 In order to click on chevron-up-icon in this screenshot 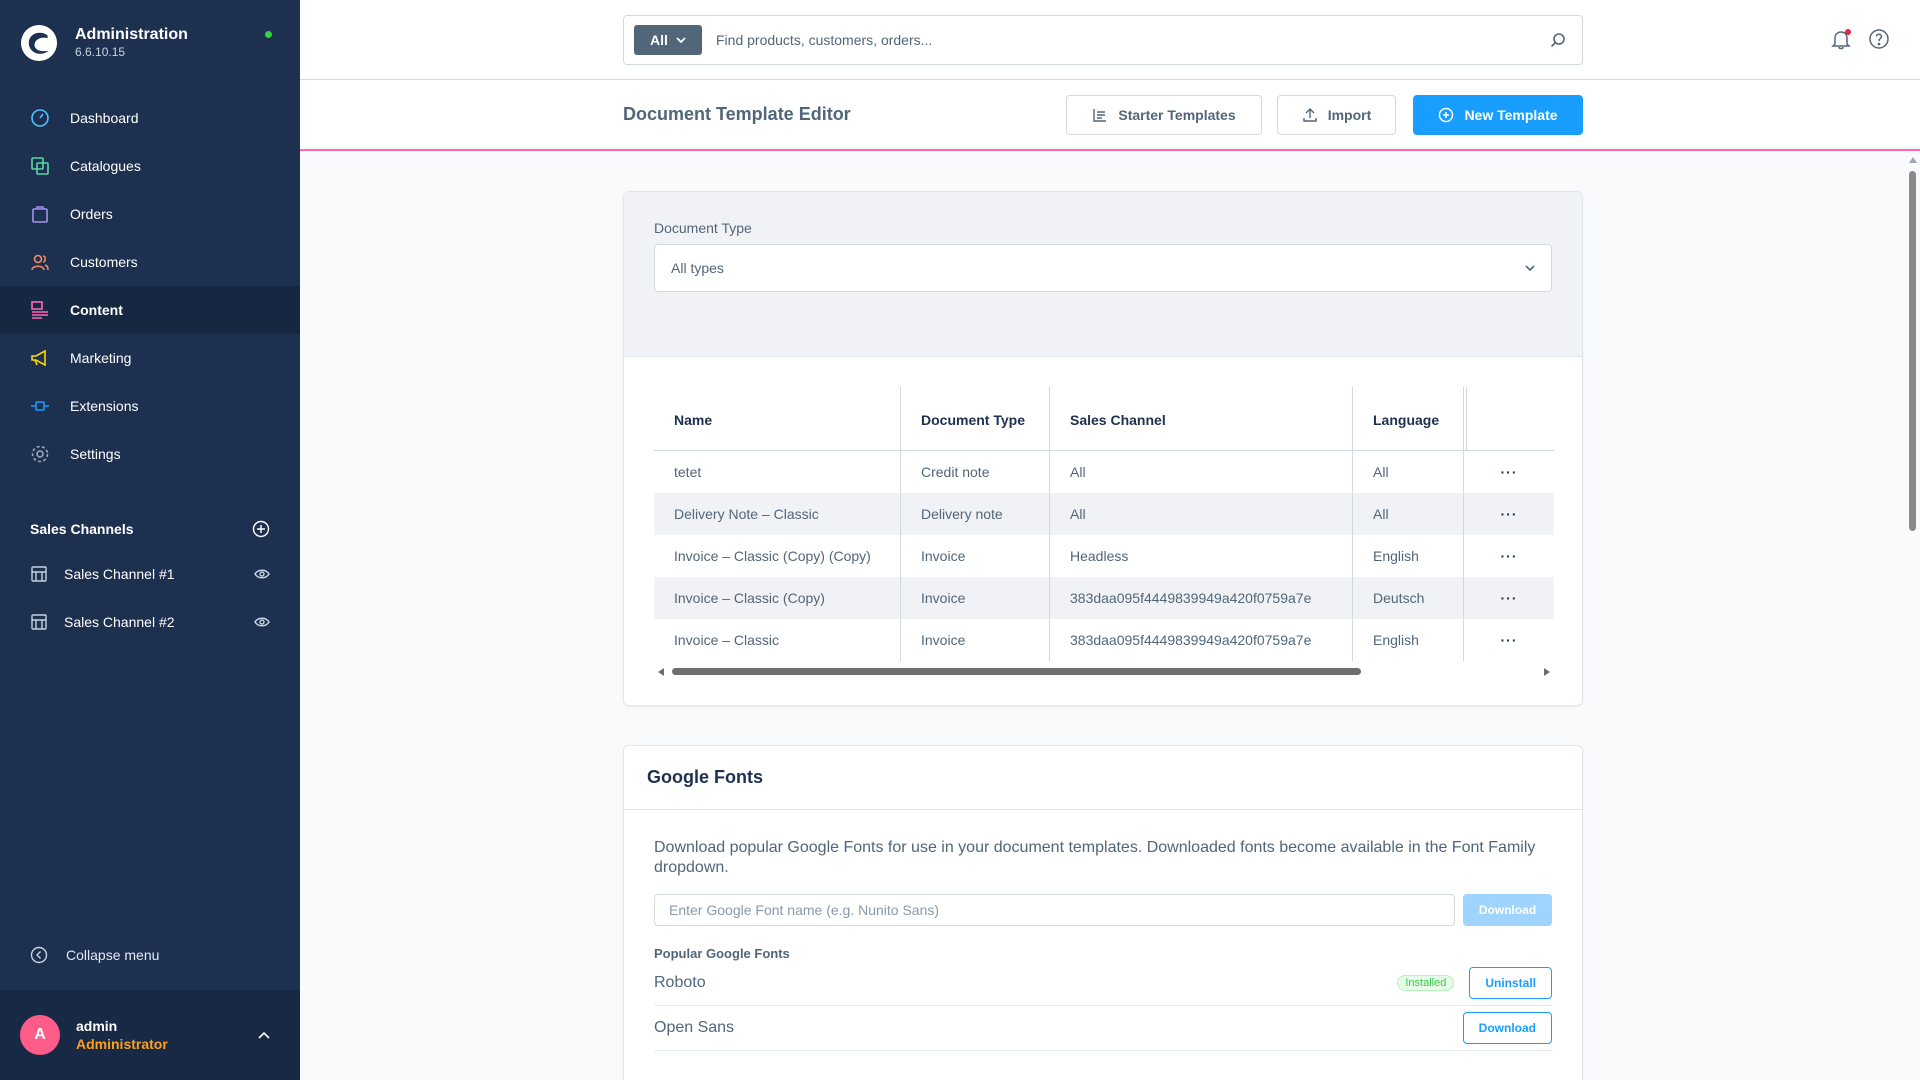, I will do `click(264, 1035)`.